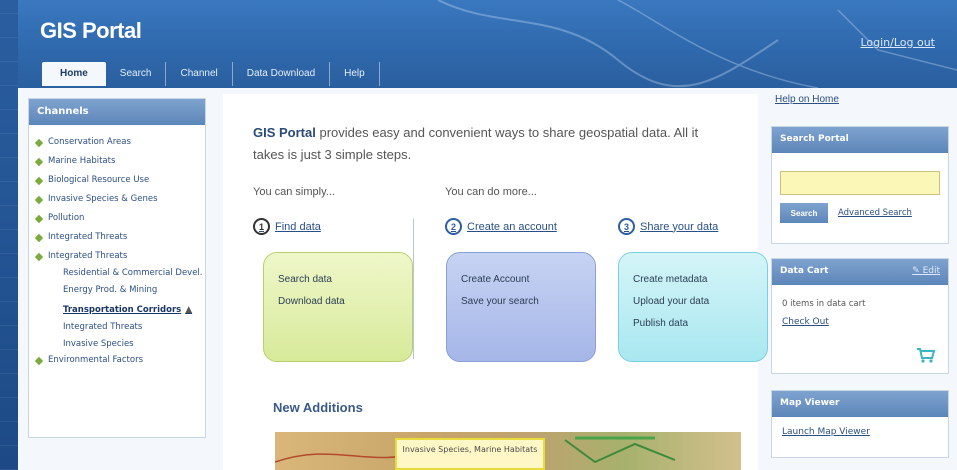  I want to click on tab-channel: Channel, so click(199, 74).